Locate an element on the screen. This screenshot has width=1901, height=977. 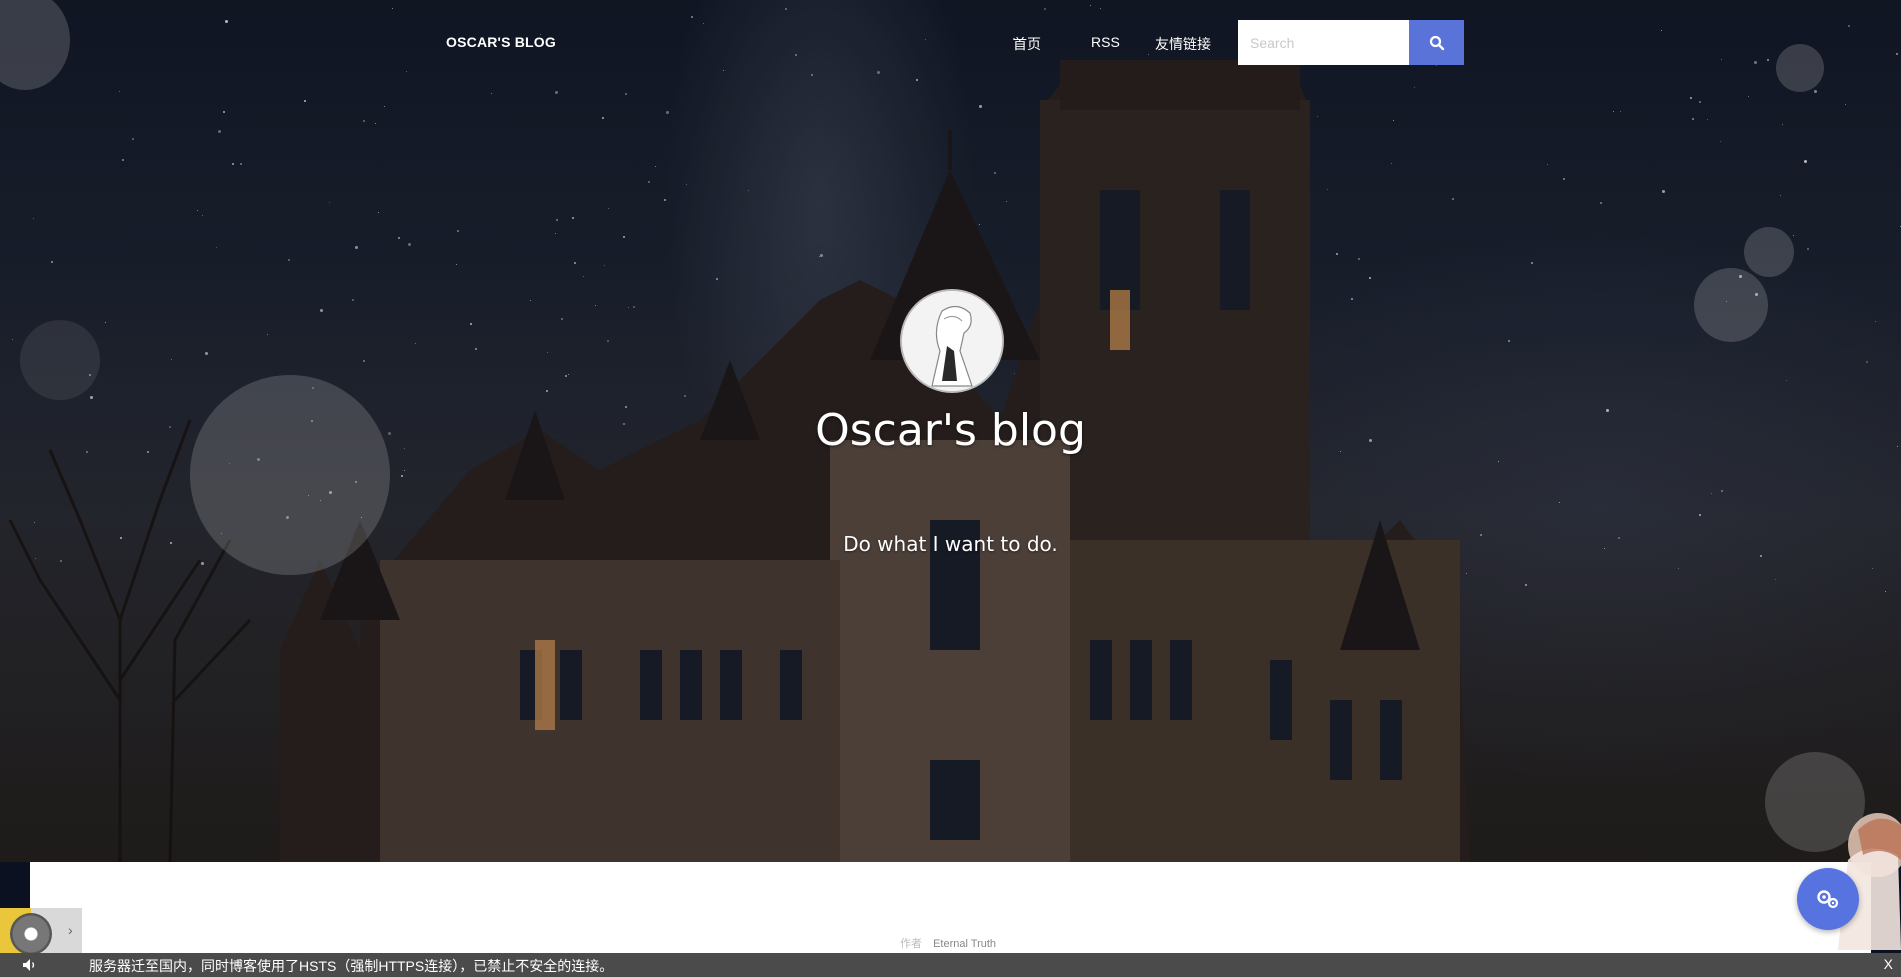
settings-button is located at coordinates (1828, 899).